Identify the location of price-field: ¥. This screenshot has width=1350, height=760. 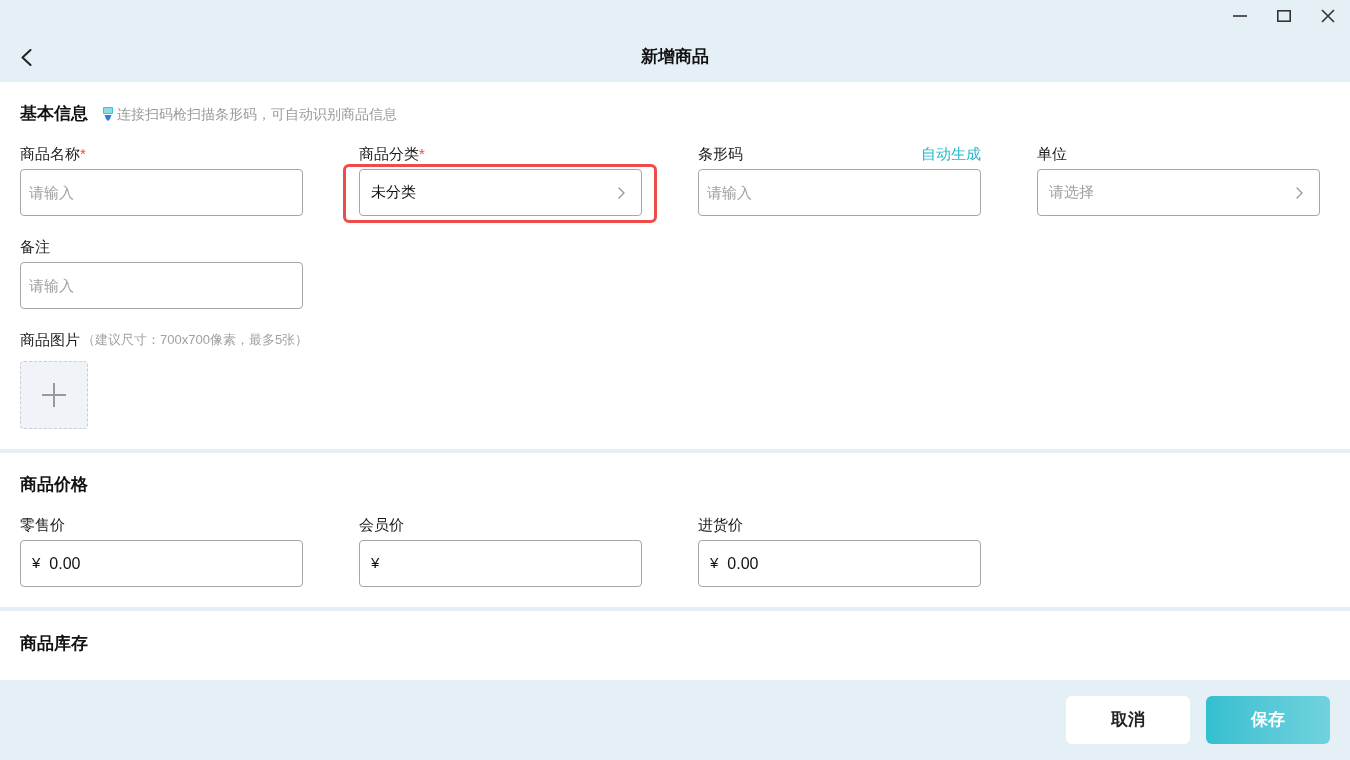
(500, 563).